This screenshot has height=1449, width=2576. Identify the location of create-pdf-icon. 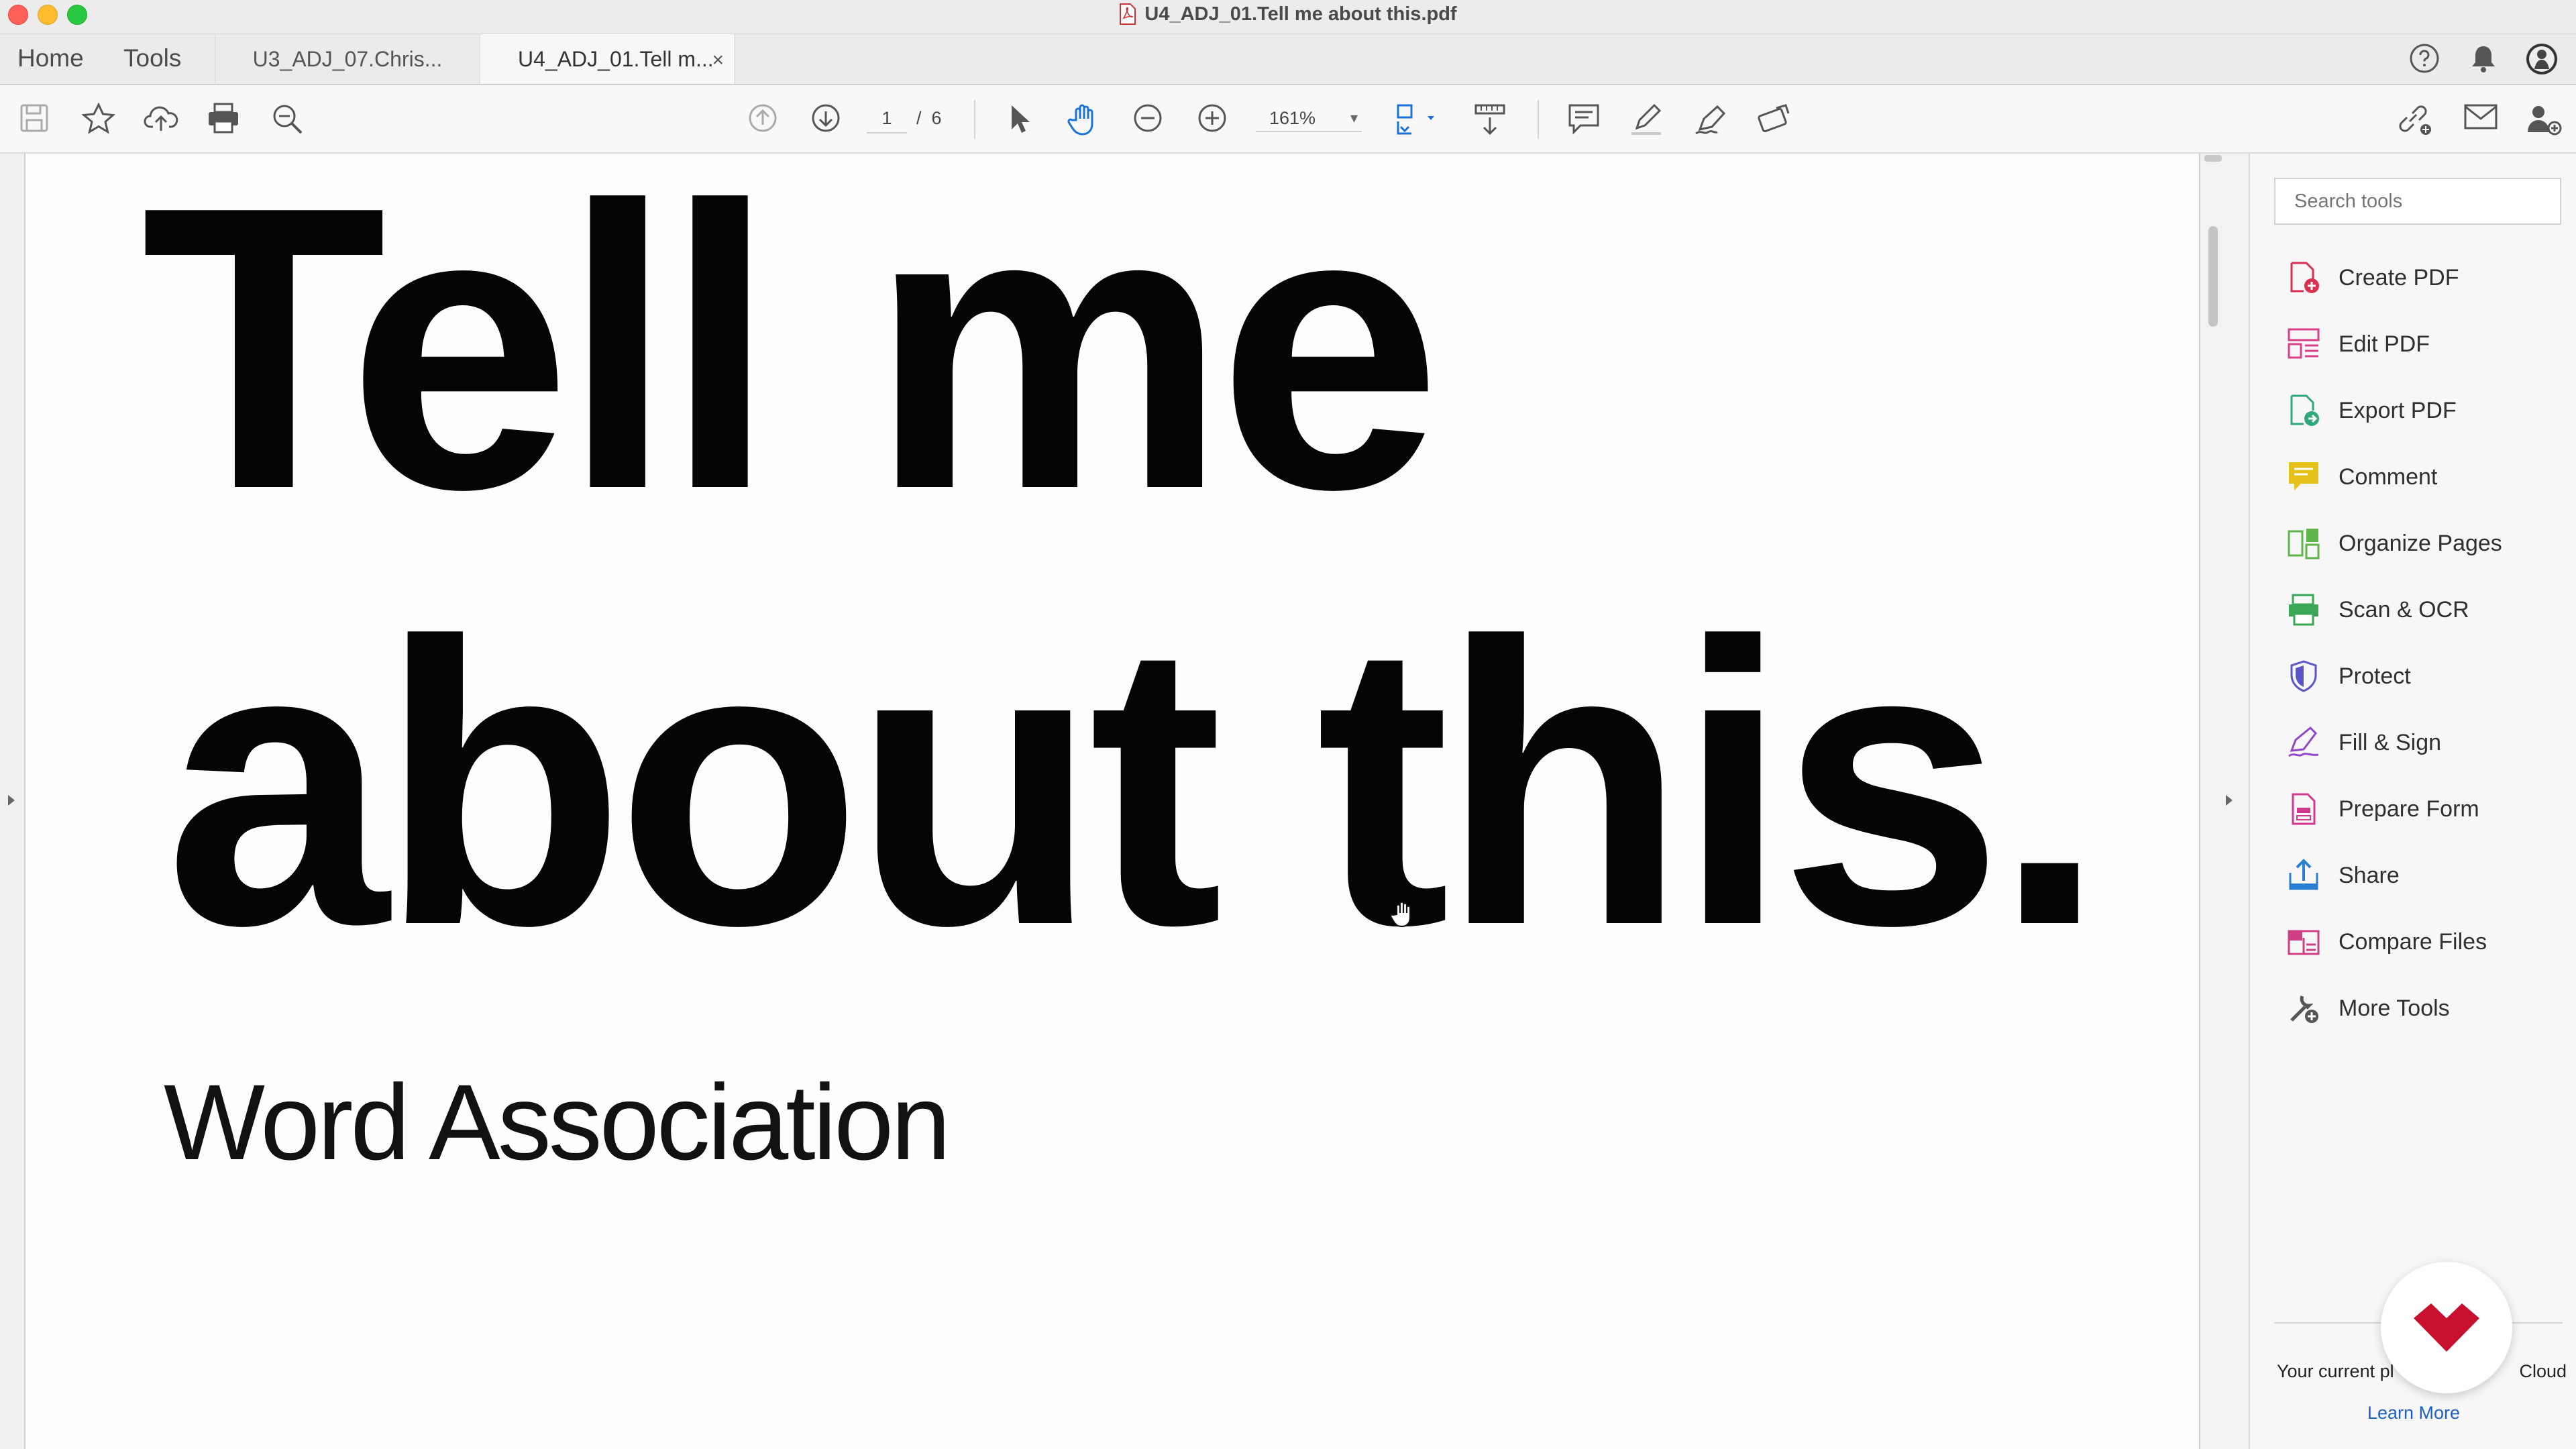
(2304, 277).